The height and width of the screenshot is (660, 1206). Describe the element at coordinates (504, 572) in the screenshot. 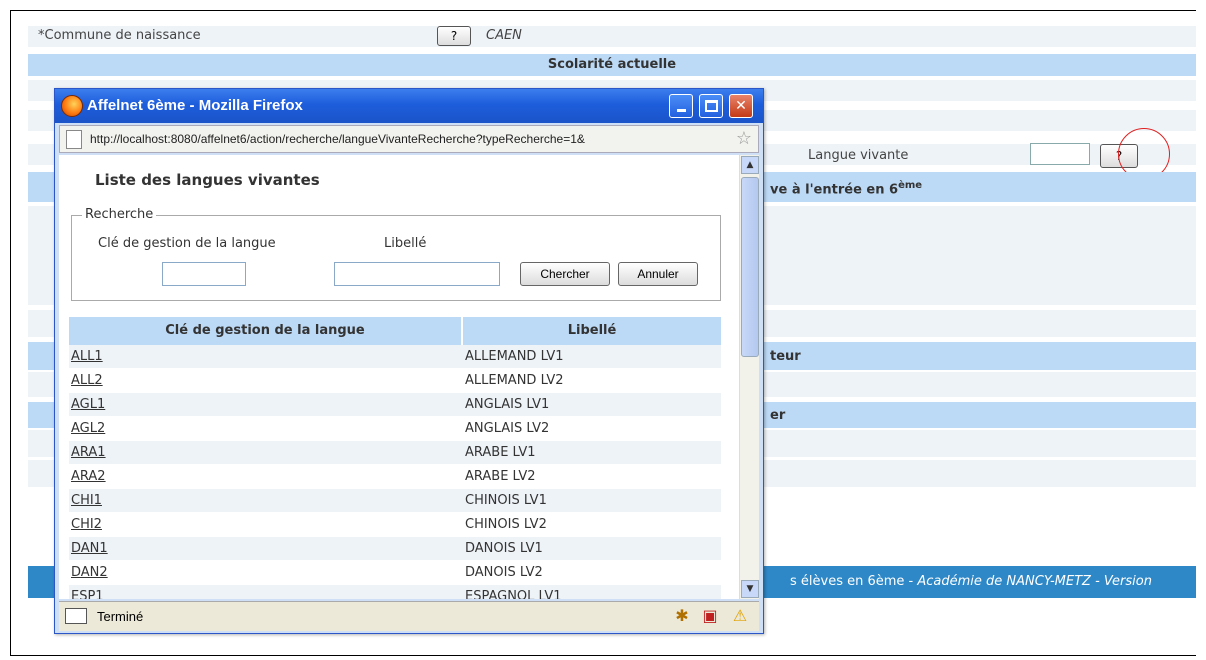

I see `row-libelle: DANOIS LV2` at that location.